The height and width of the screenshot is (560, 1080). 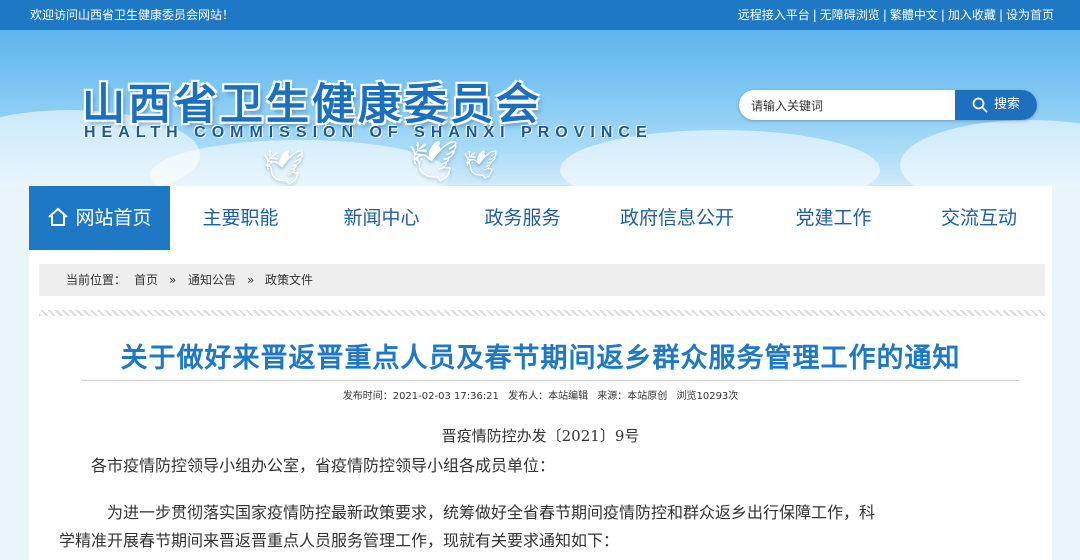 I want to click on nav-item-label: 主要职能, so click(x=240, y=218).